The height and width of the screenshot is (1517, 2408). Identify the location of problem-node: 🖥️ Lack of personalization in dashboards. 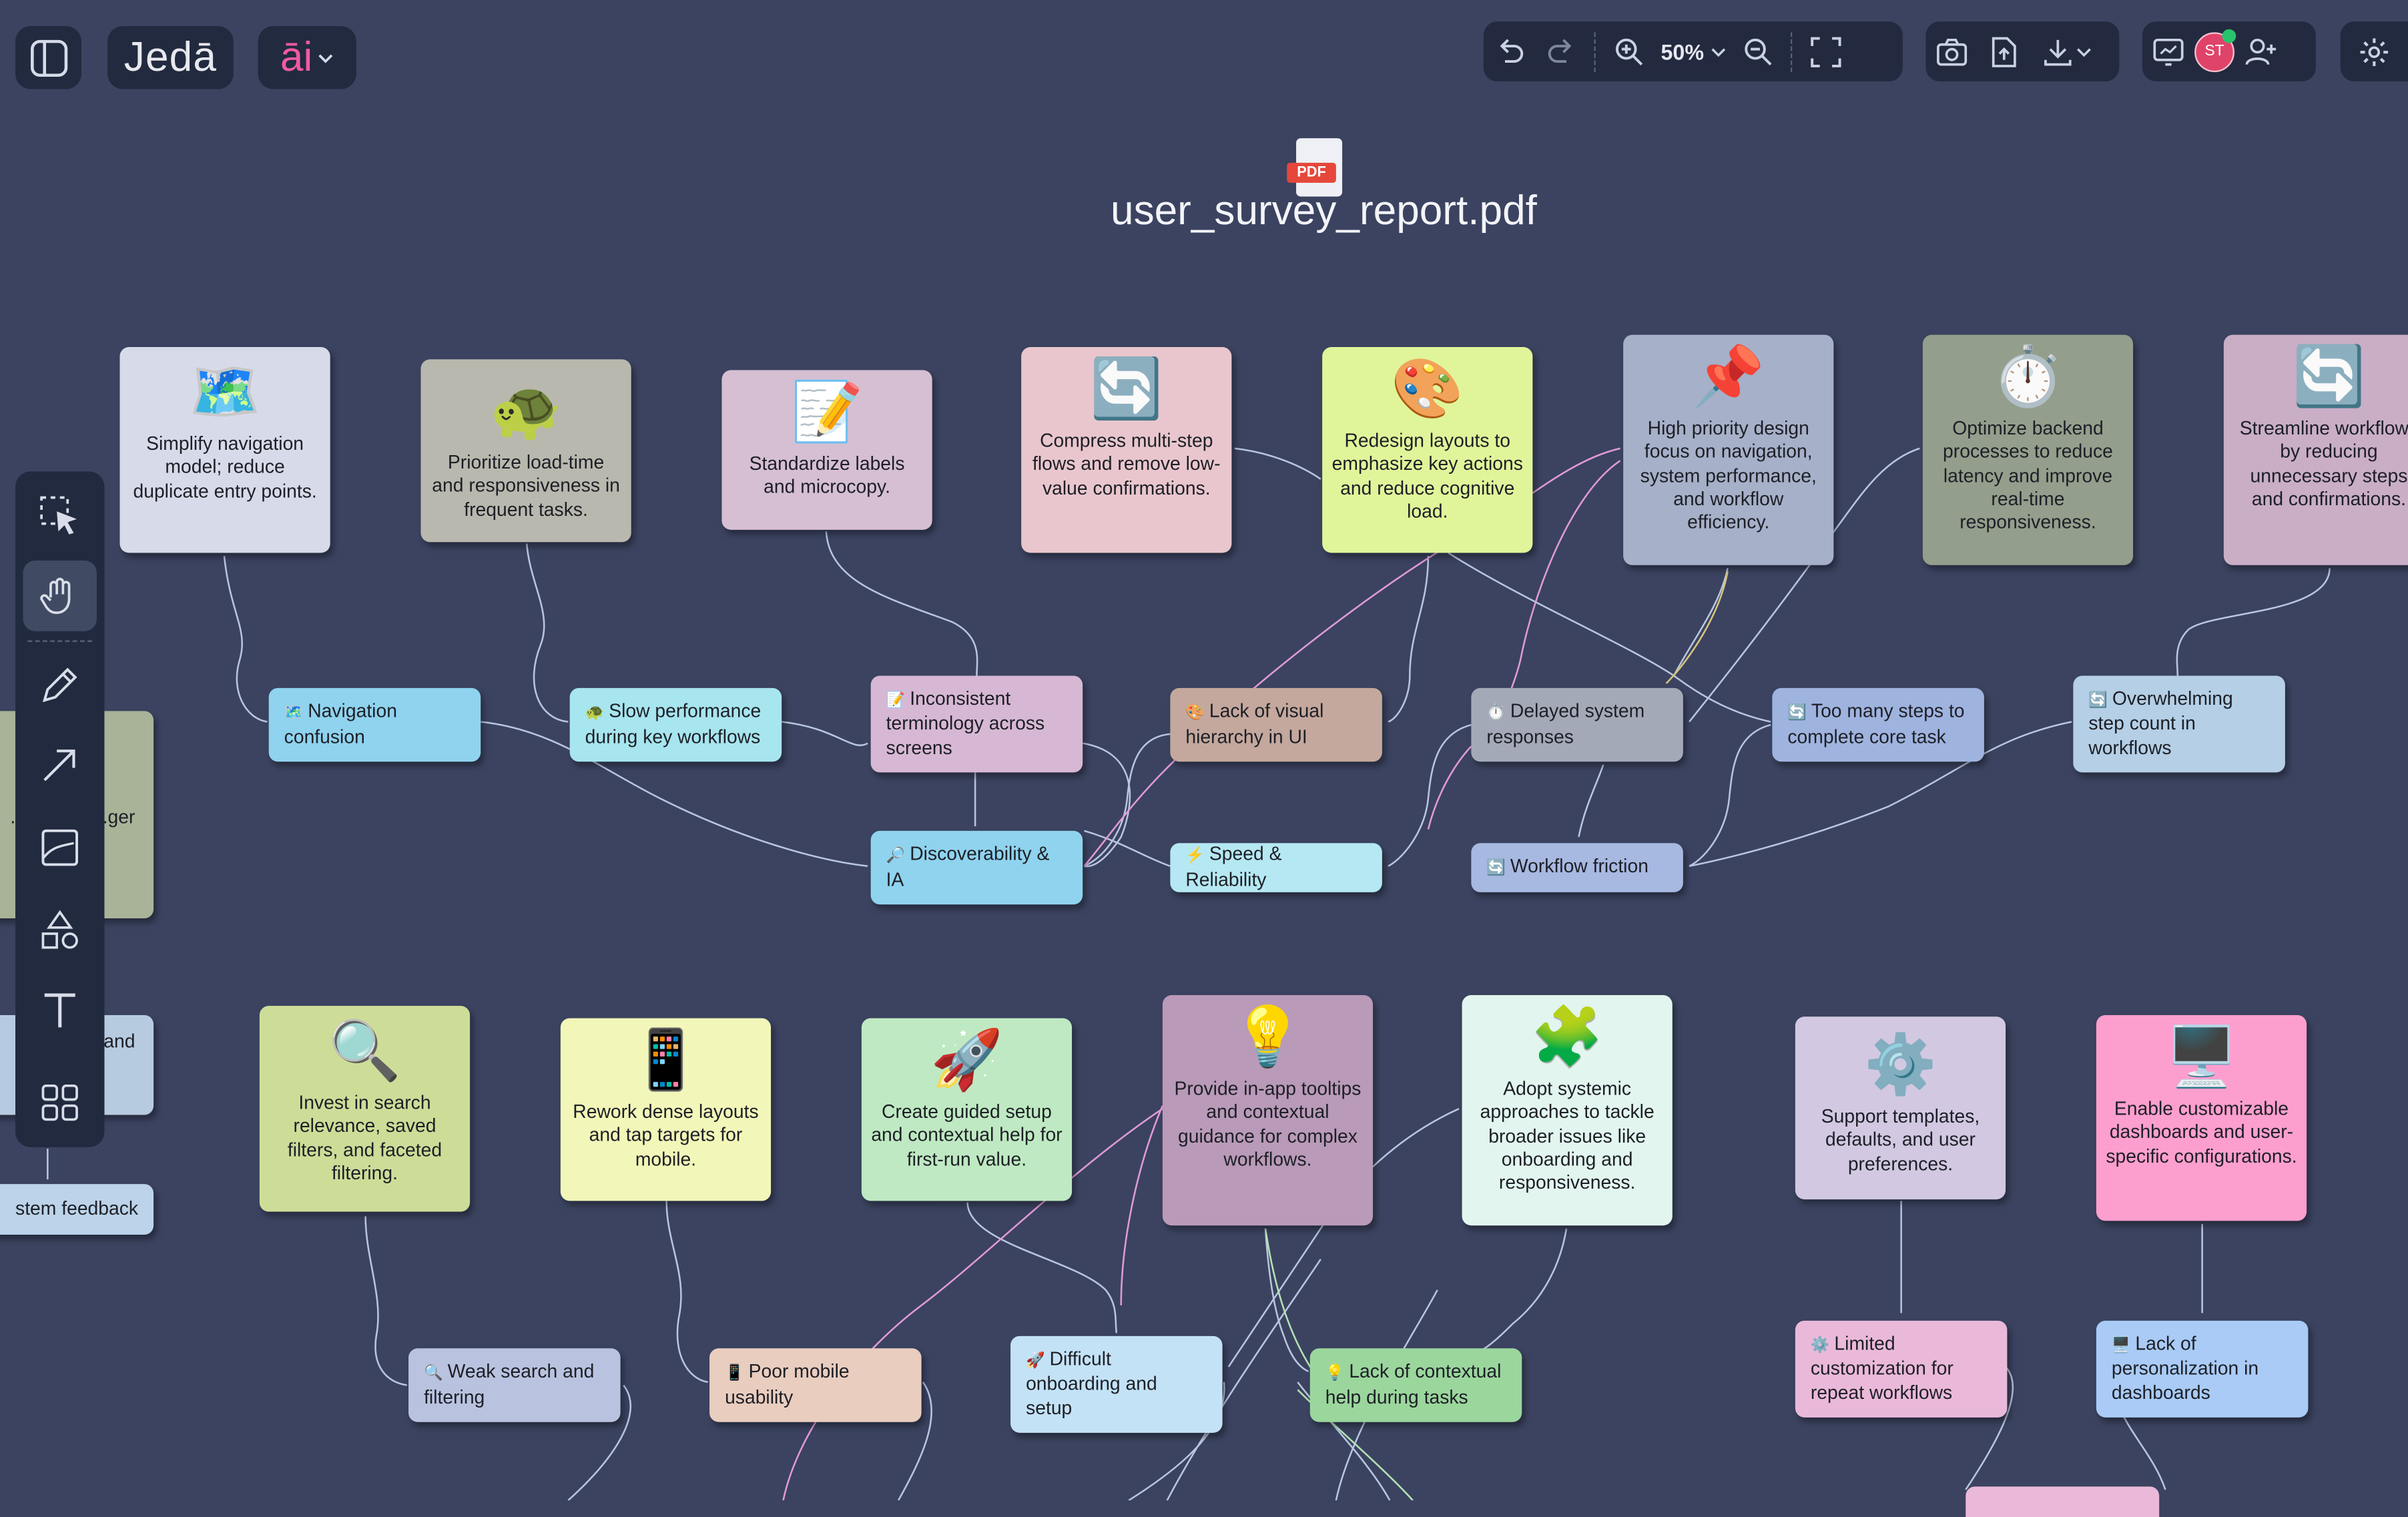
(2202, 1369).